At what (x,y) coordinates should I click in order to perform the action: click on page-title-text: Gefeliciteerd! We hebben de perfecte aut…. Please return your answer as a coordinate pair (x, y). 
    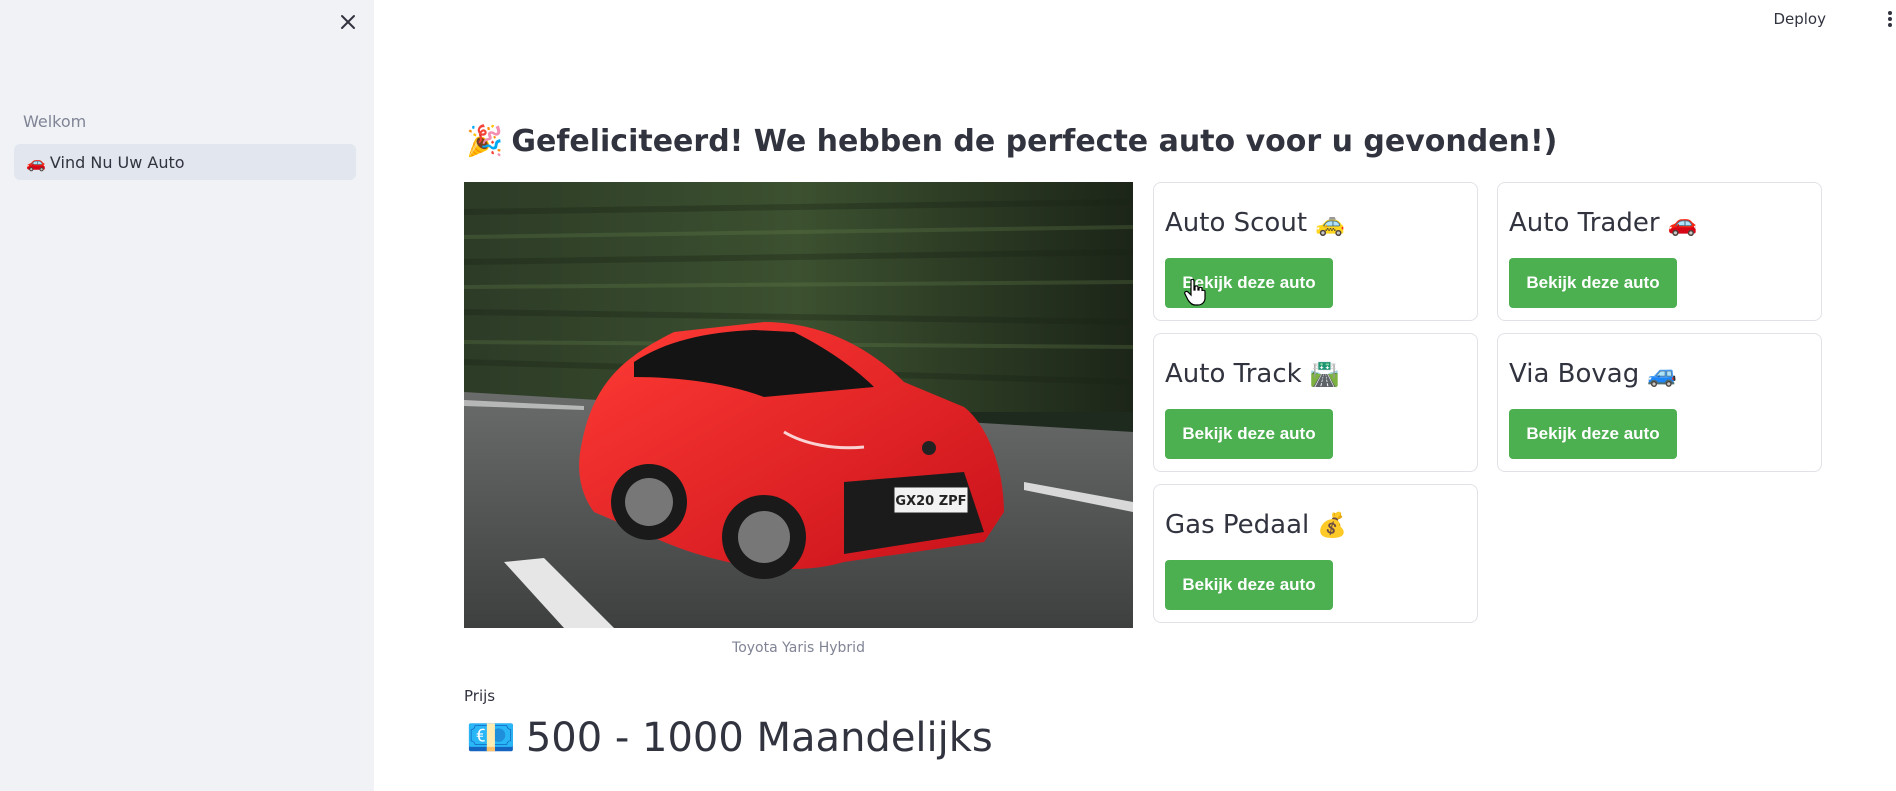
    Looking at the image, I should click on (1034, 141).